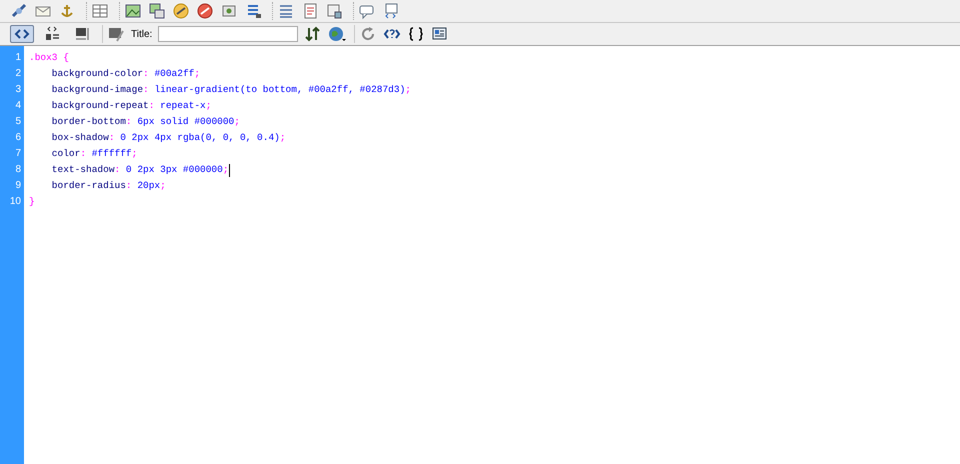 The image size is (960, 464). What do you see at coordinates (139, 170) in the screenshot?
I see `code-line: text-shadow: 0 2px 3px #000000;` at bounding box center [139, 170].